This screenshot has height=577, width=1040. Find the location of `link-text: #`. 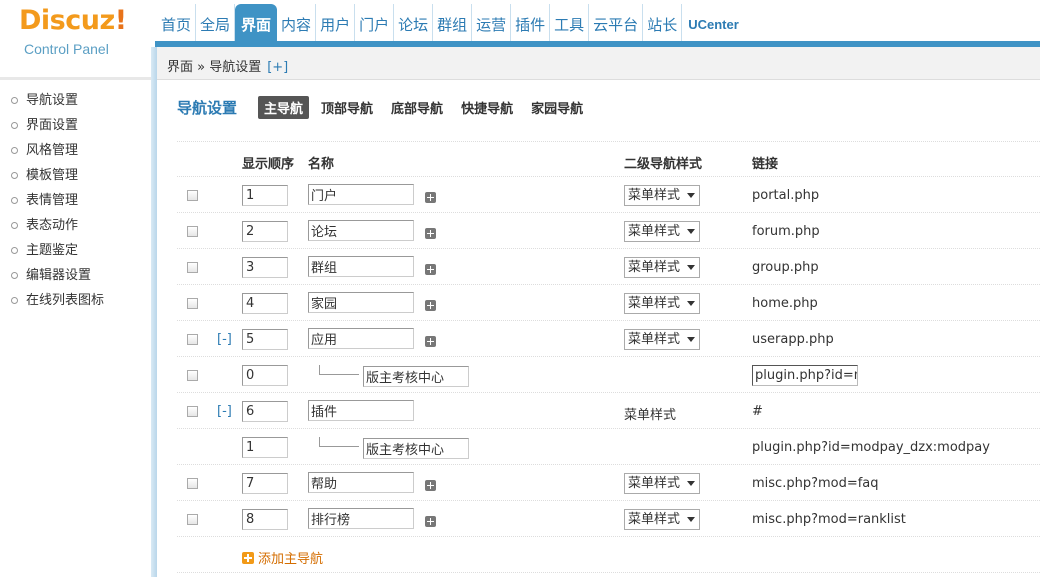

link-text: # is located at coordinates (757, 411).